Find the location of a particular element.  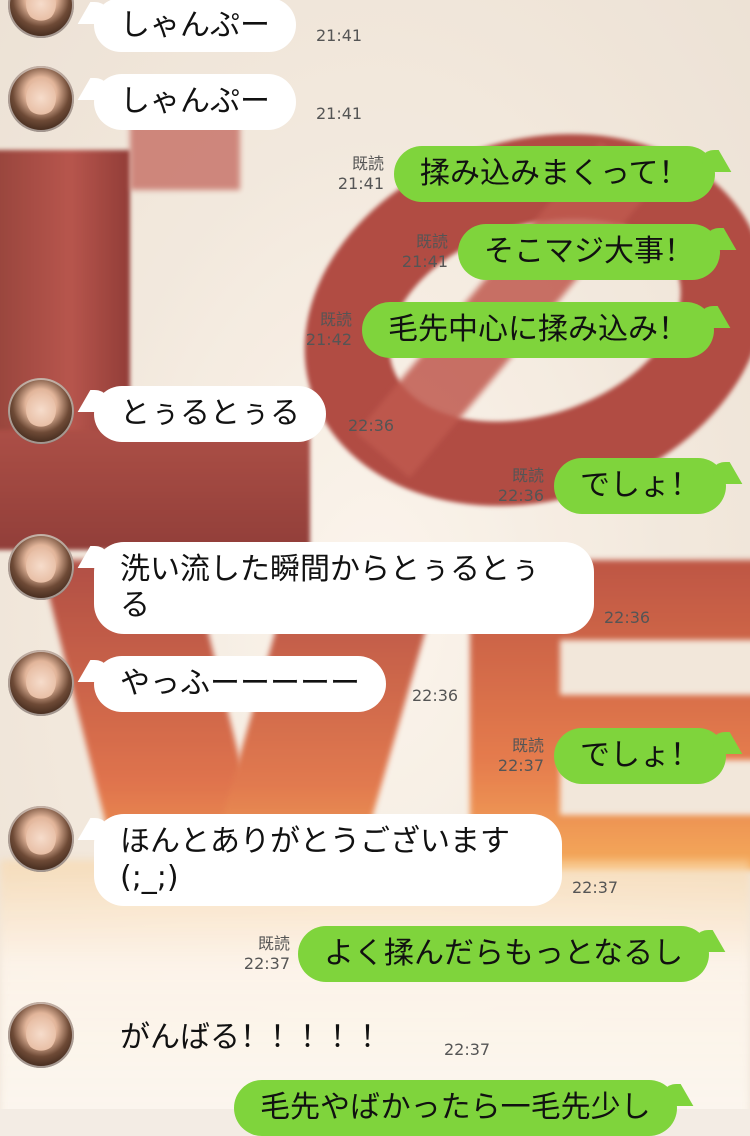

outgoing-message-bubble: よく揉んだらもっとなるし is located at coordinates (504, 954).